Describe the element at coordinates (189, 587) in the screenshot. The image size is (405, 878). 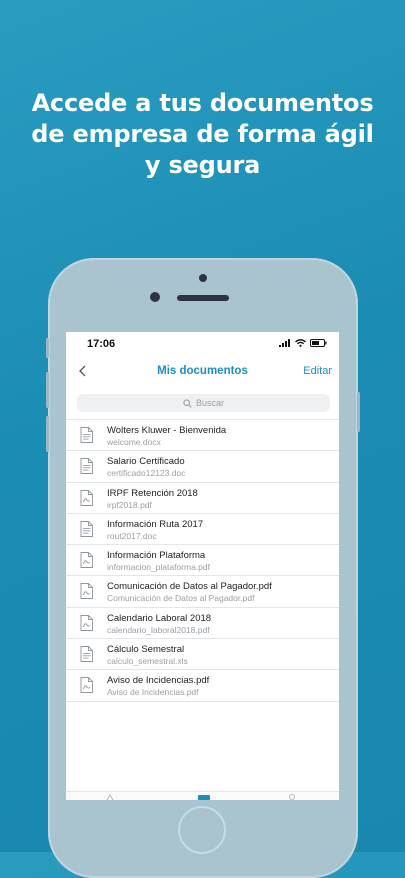
I see `document-title: Comunicación de Datos al Pagador.pdf` at that location.